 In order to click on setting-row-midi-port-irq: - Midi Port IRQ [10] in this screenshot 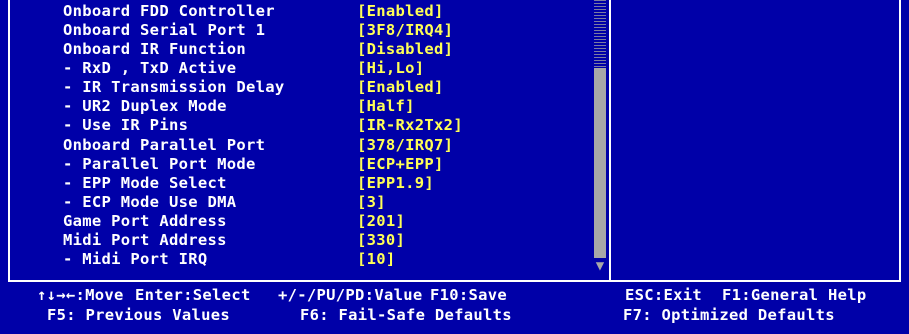, I will do `click(343, 259)`.